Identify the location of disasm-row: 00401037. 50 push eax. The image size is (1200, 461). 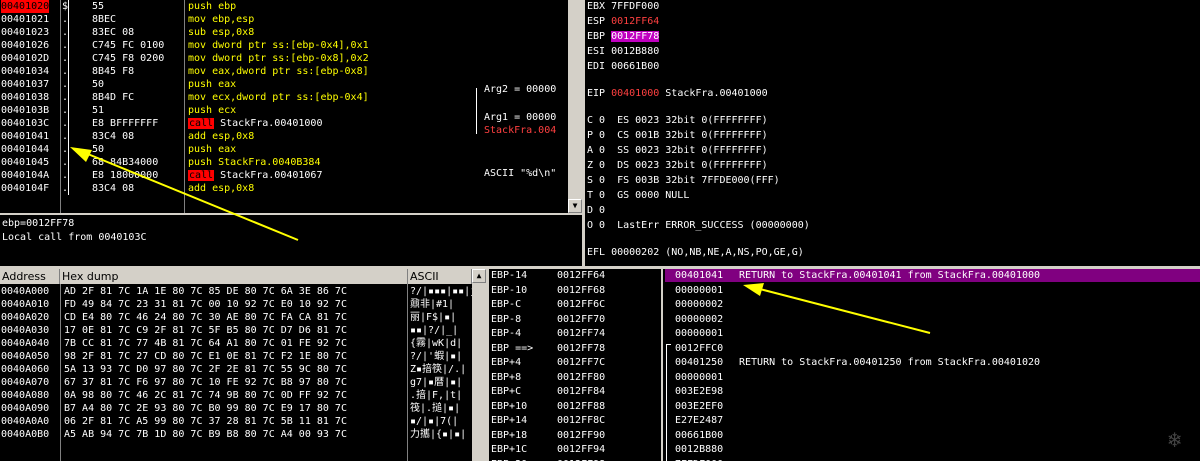
(284, 84).